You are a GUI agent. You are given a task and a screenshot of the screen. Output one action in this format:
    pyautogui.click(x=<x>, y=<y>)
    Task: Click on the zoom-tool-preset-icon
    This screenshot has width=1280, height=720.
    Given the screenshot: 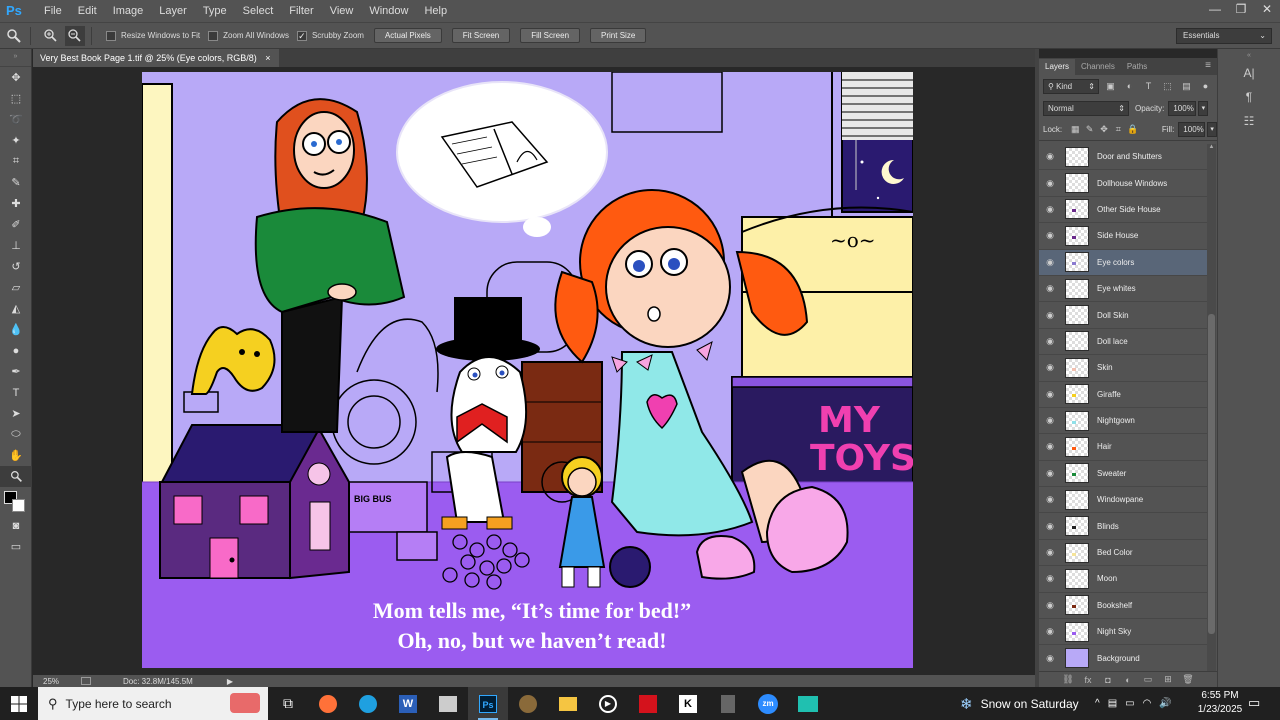 What is the action you would take?
    pyautogui.click(x=14, y=36)
    